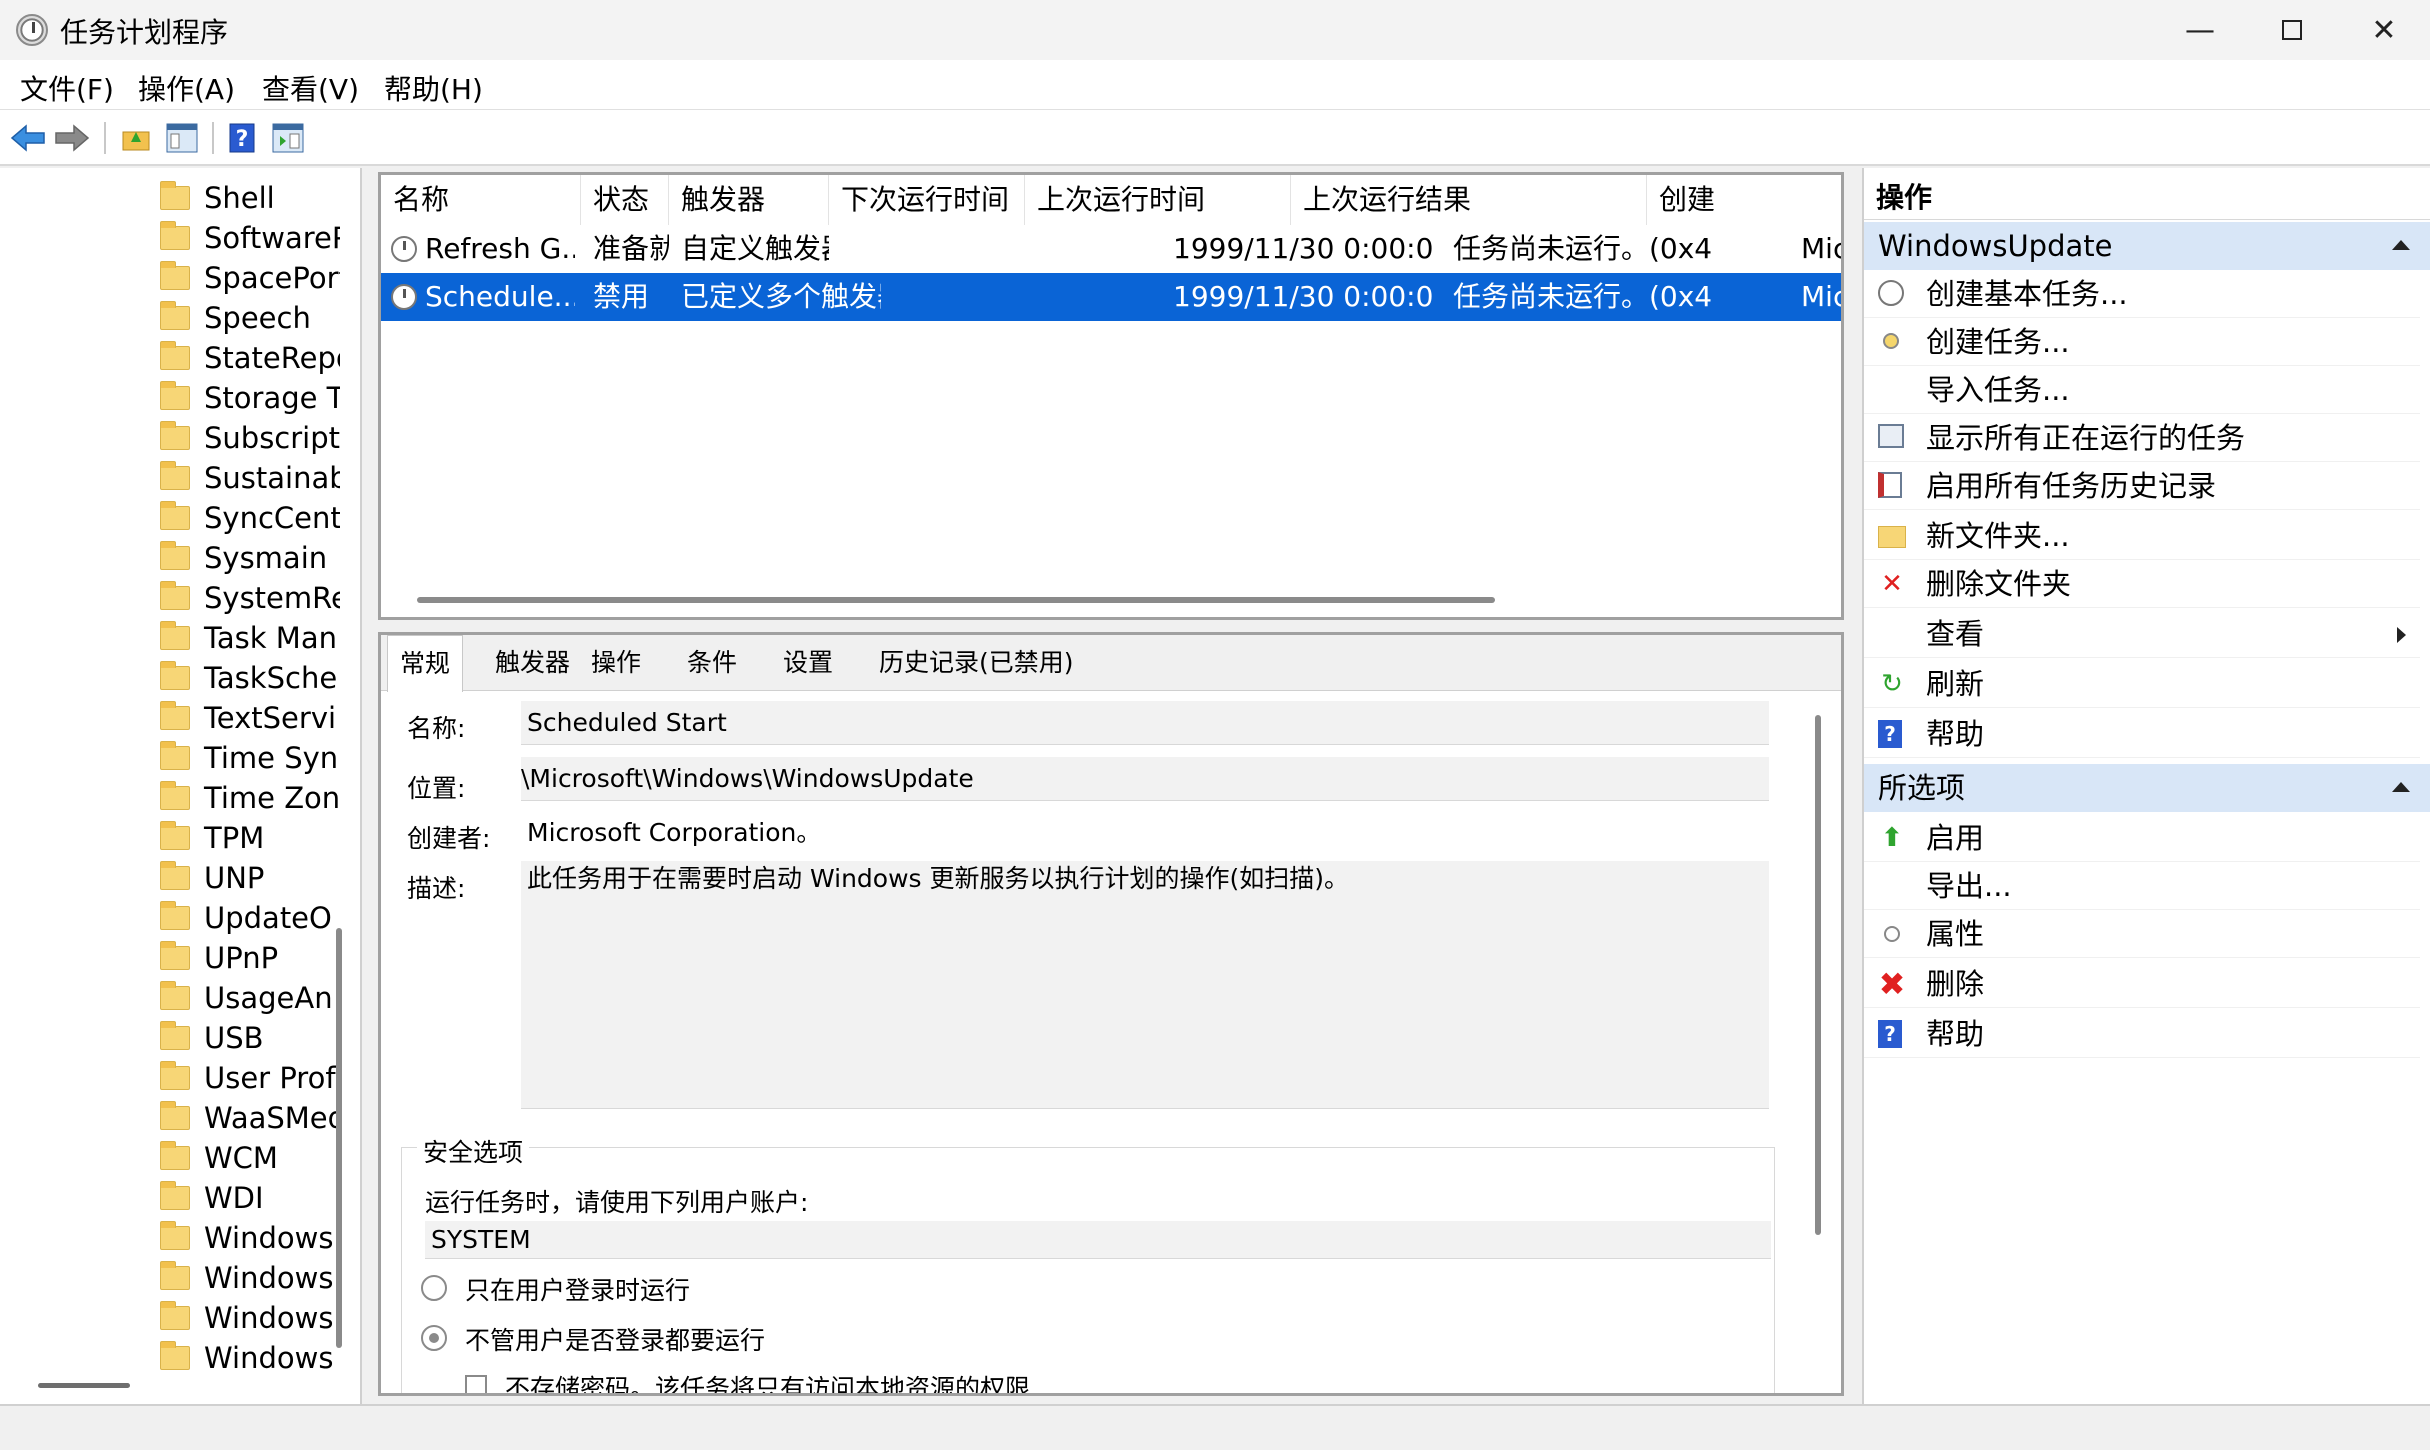  Describe the element at coordinates (481, 200) in the screenshot. I see `column-header-name: 名称` at that location.